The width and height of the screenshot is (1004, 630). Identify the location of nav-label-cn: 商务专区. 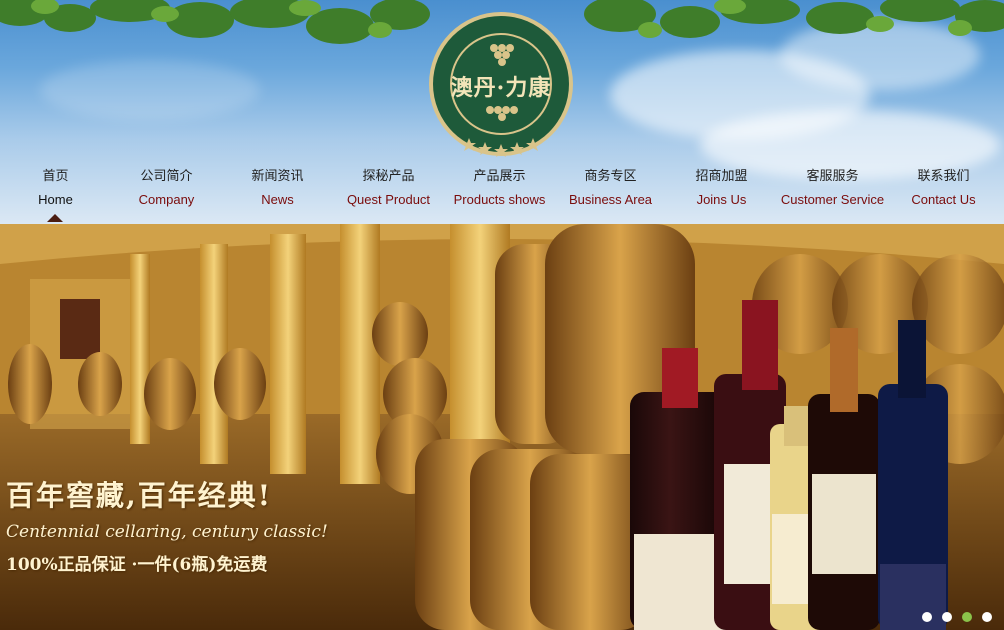
(610, 175).